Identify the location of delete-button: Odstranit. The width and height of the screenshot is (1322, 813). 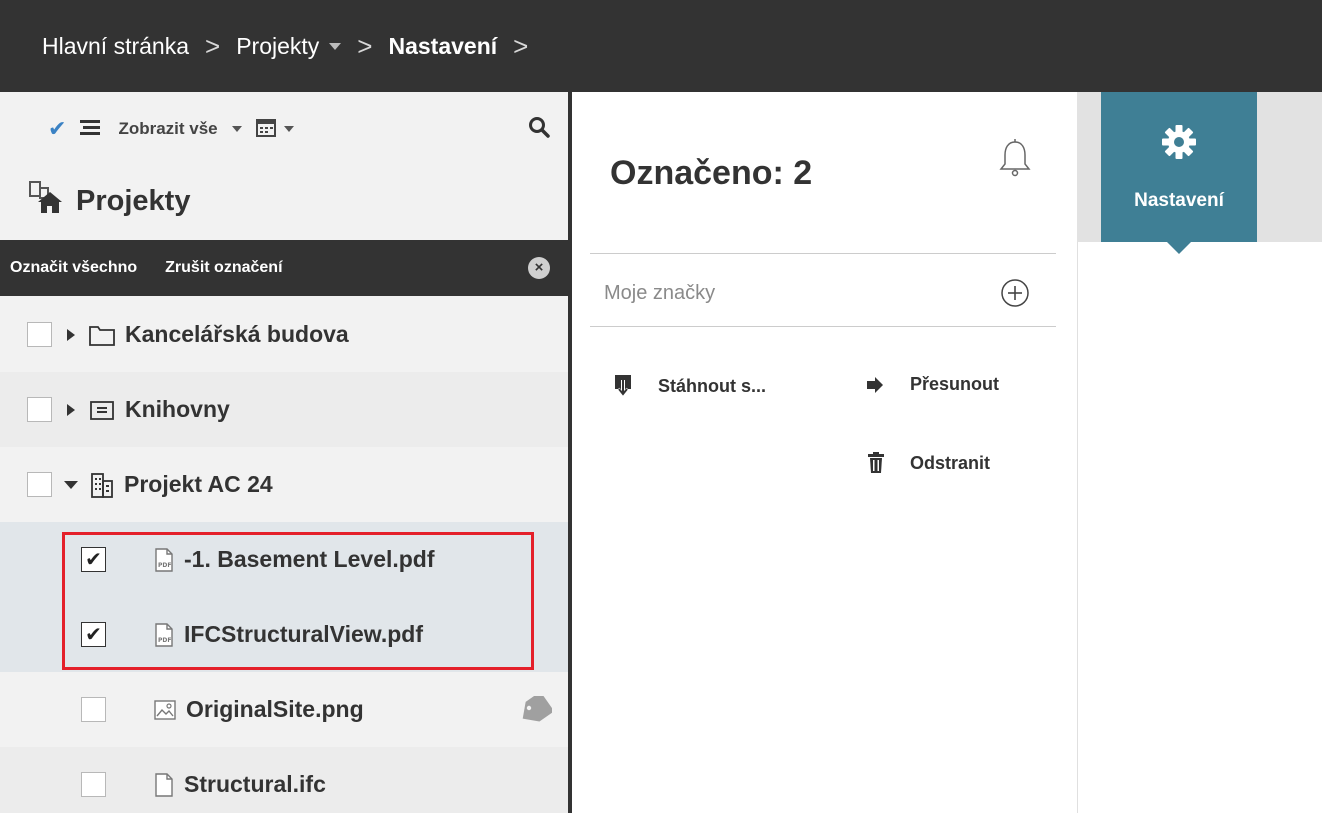
(929, 463).